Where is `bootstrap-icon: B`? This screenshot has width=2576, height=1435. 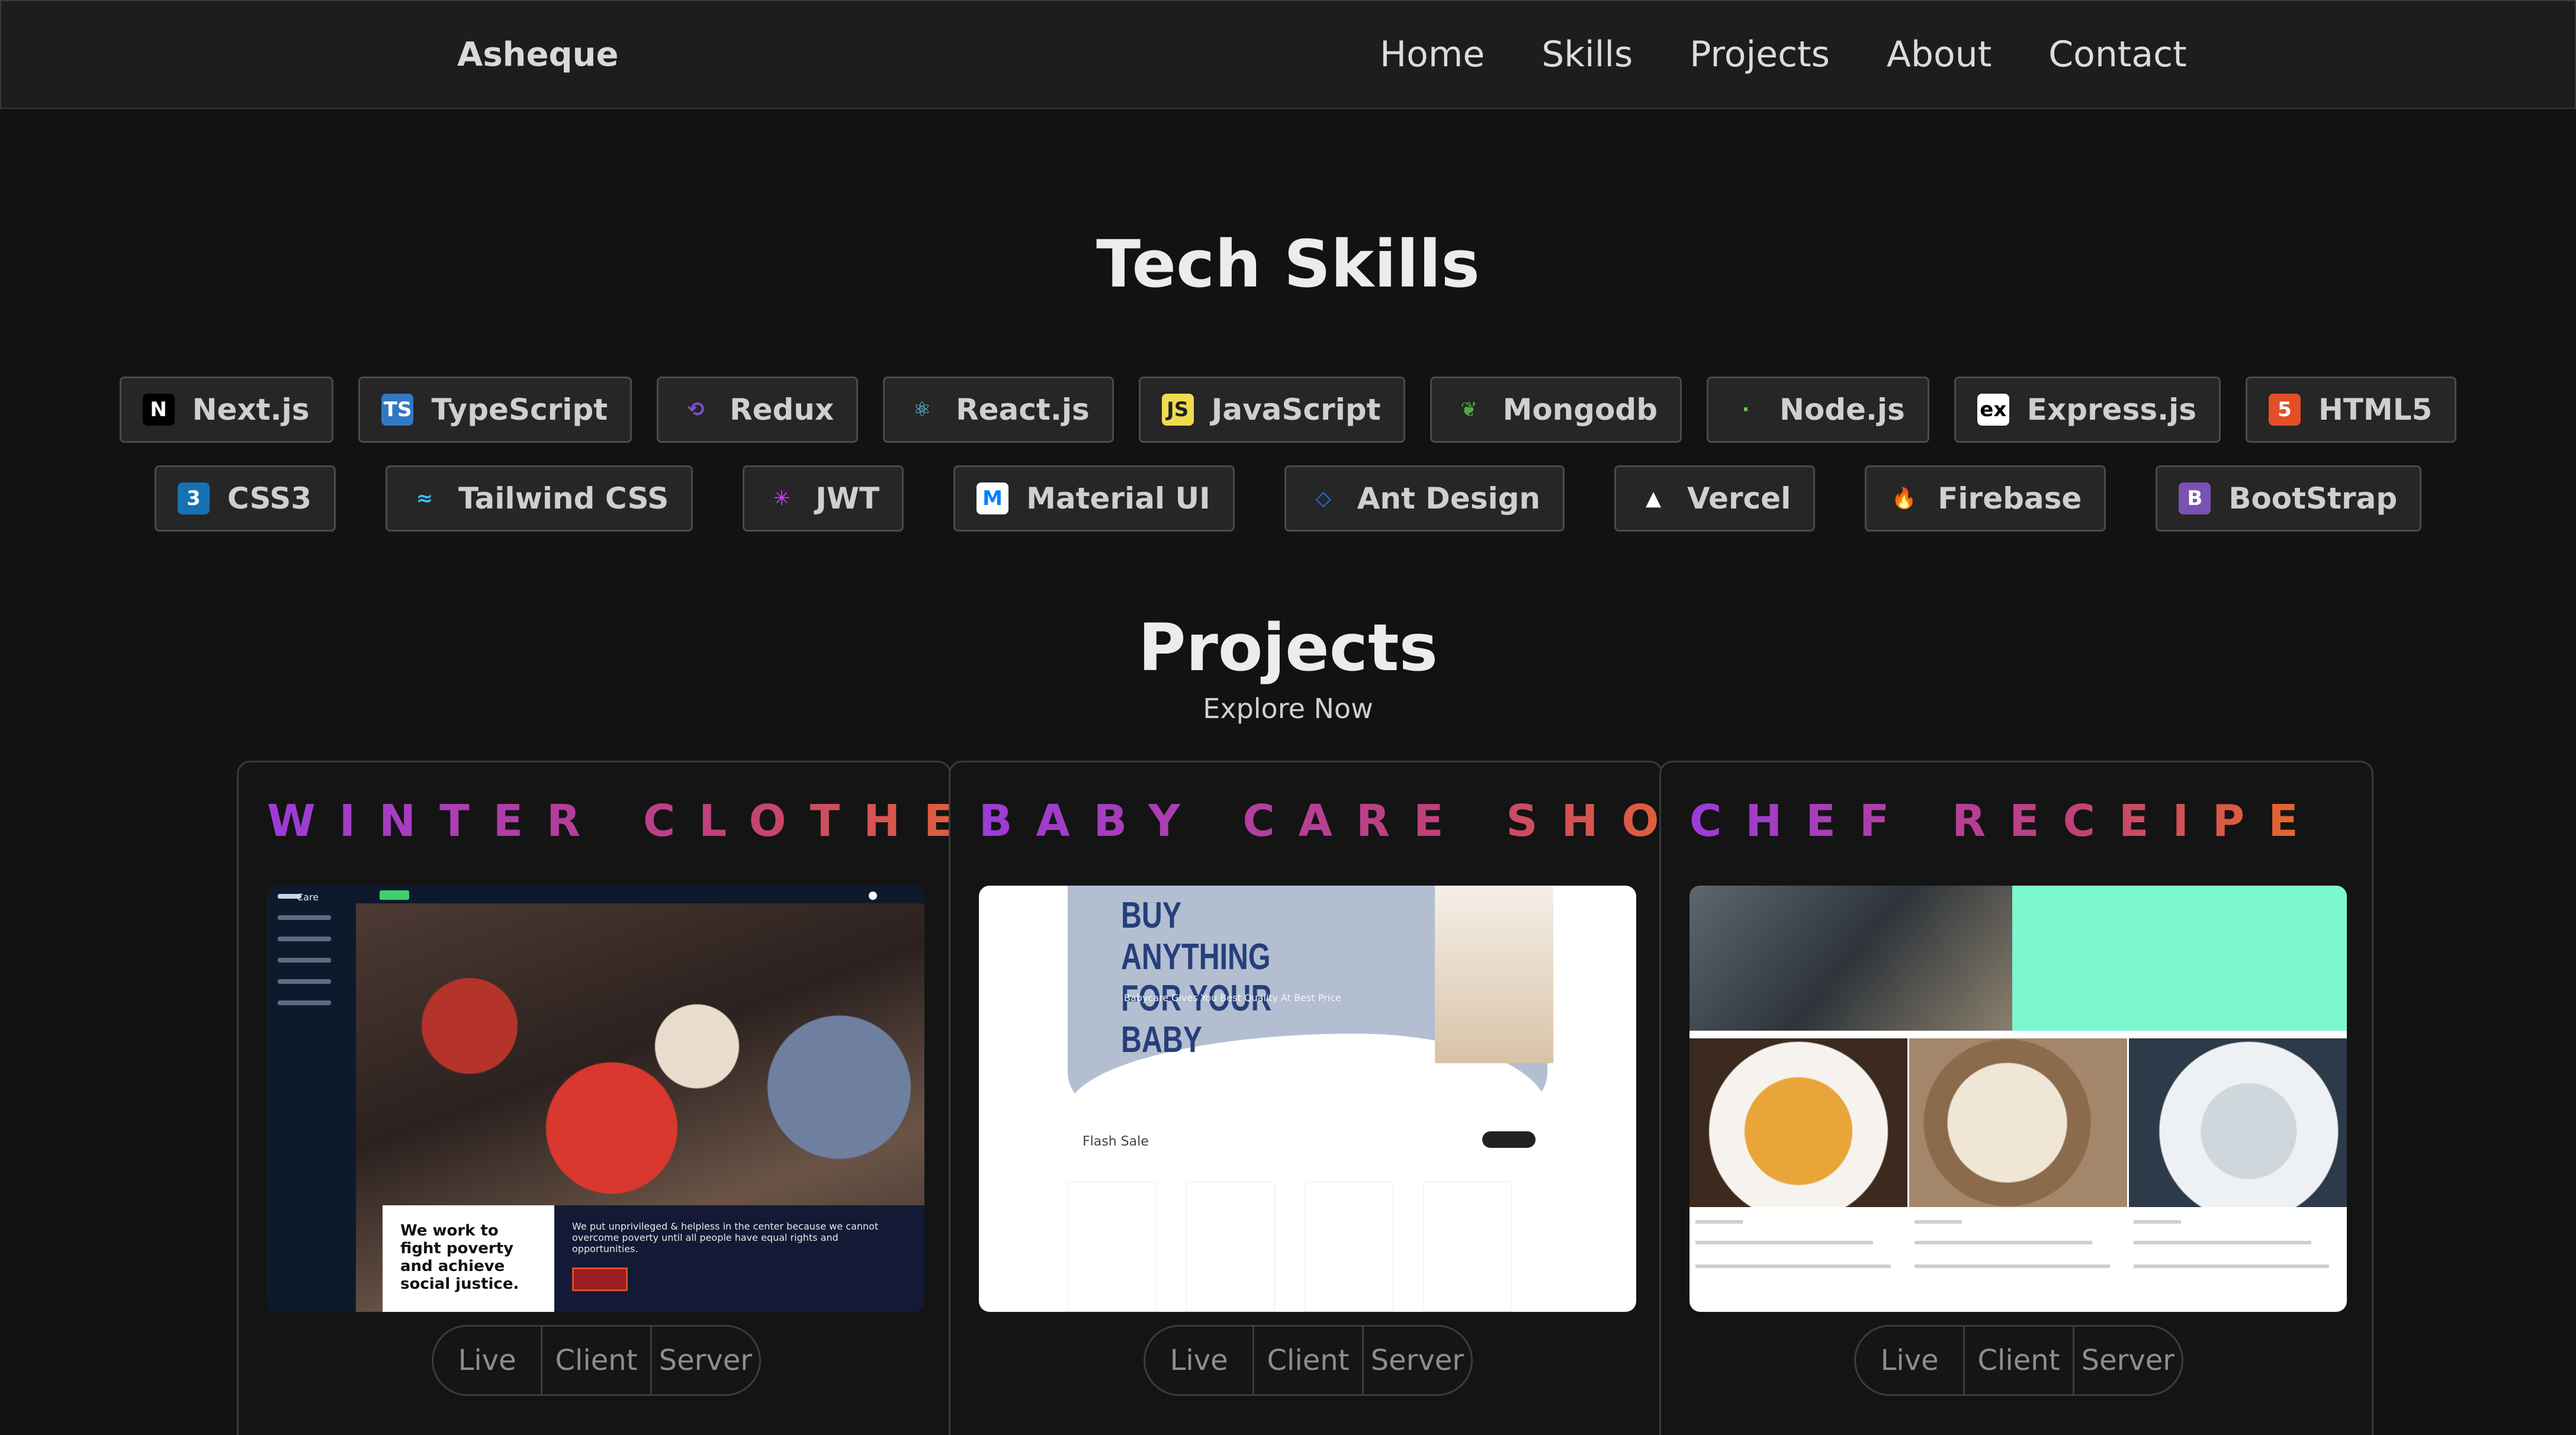 bootstrap-icon: B is located at coordinates (2195, 498).